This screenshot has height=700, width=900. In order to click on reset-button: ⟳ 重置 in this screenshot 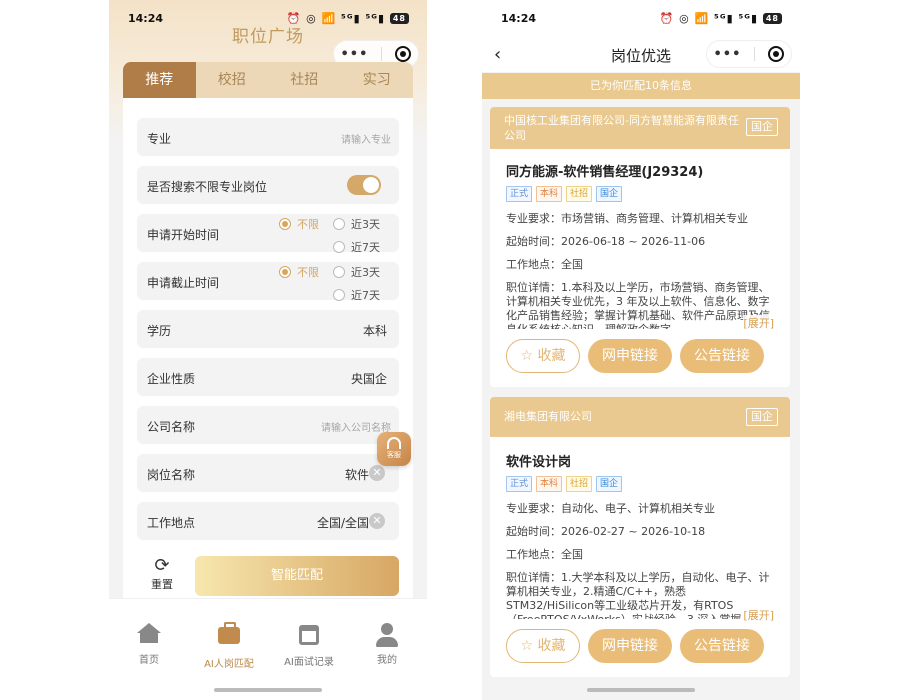, I will do `click(162, 574)`.